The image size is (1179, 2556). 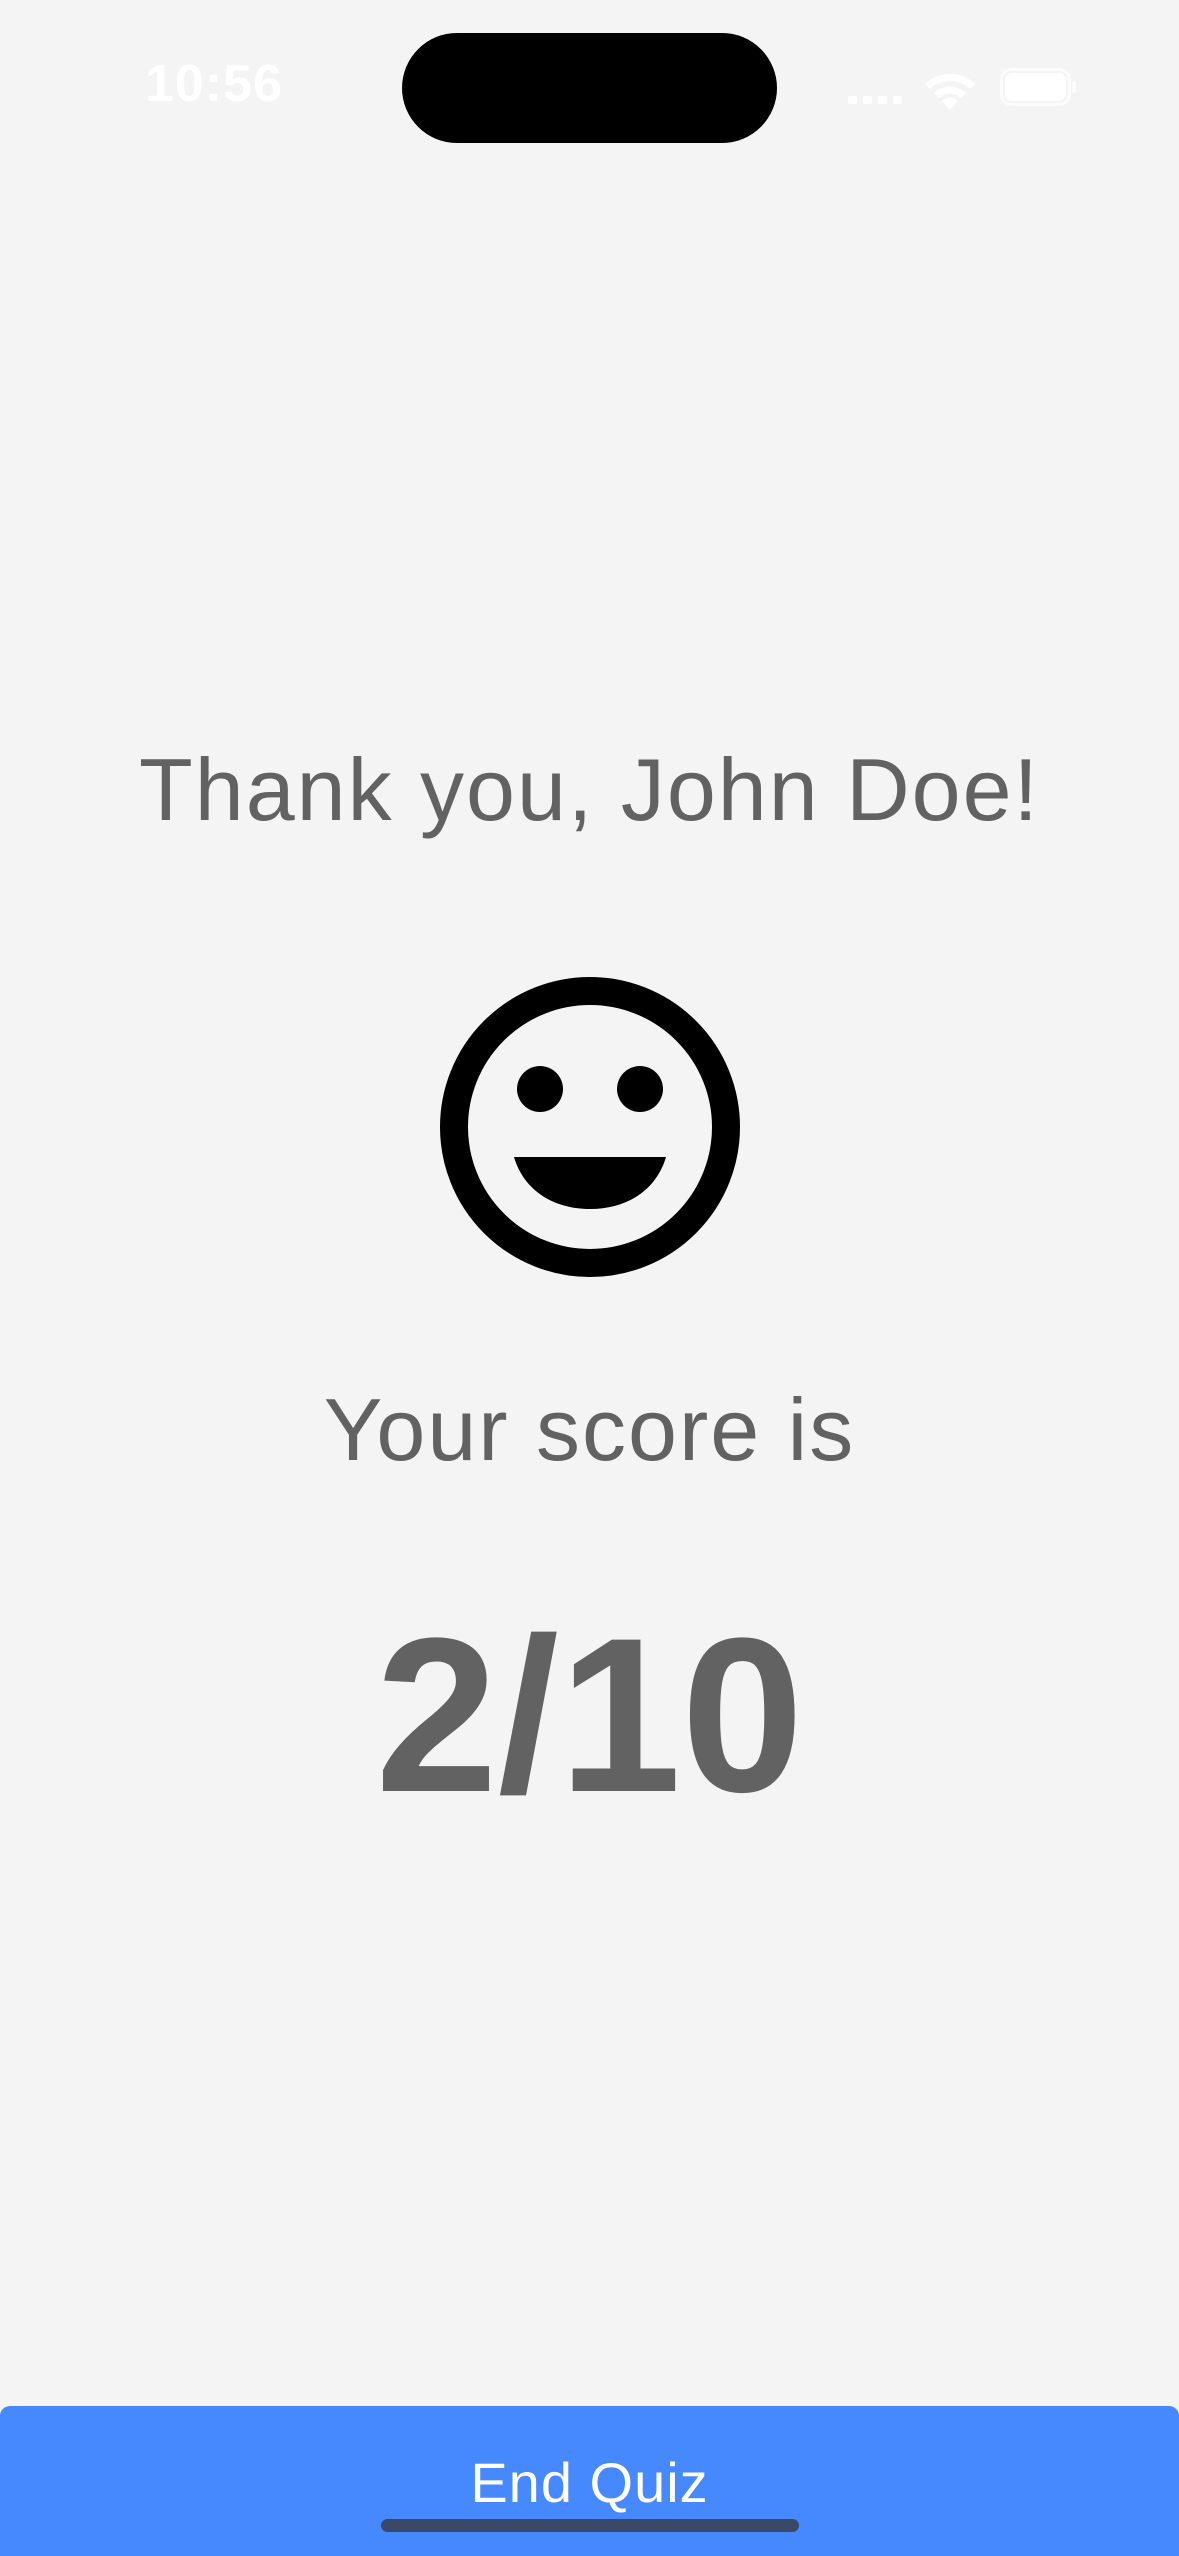 What do you see at coordinates (589, 789) in the screenshot?
I see `thank-you-message: Thank you, John Doe!` at bounding box center [589, 789].